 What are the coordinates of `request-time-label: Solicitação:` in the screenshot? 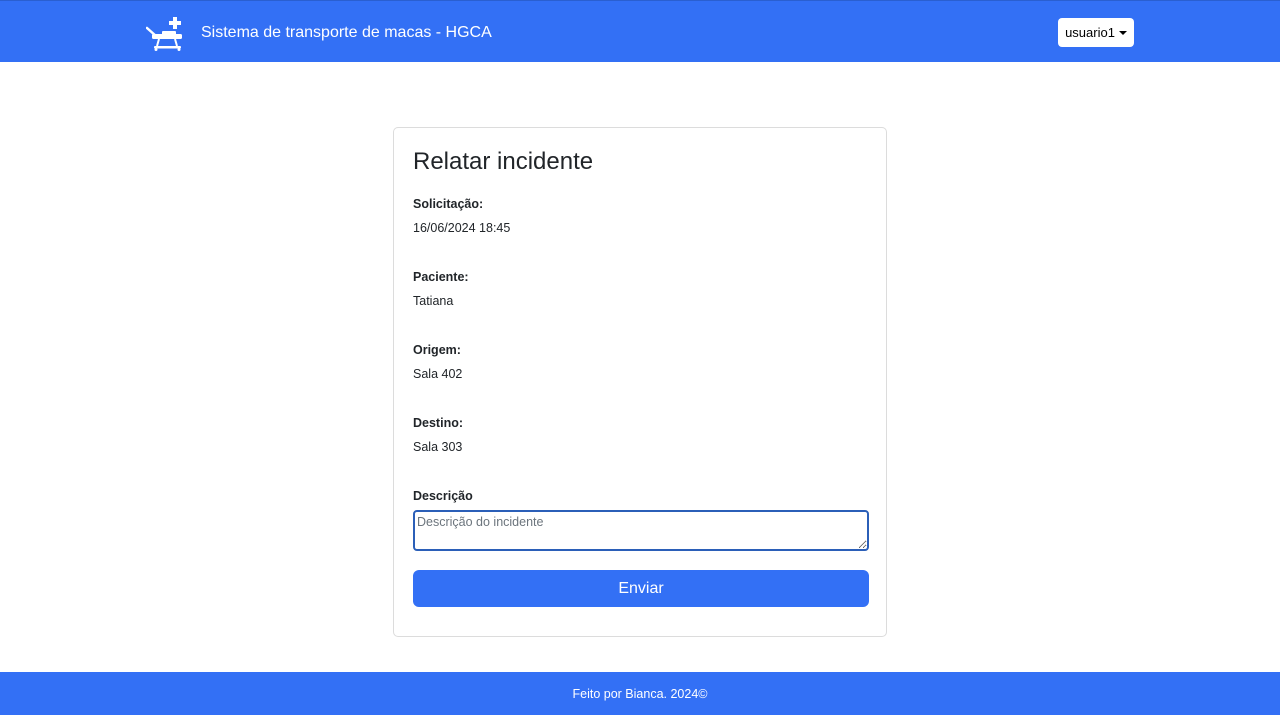 It's located at (448, 204).